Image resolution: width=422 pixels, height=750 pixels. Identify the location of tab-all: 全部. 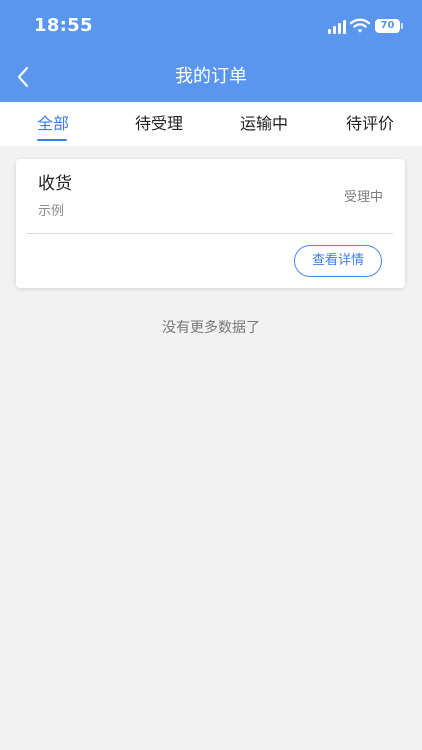
(53, 124).